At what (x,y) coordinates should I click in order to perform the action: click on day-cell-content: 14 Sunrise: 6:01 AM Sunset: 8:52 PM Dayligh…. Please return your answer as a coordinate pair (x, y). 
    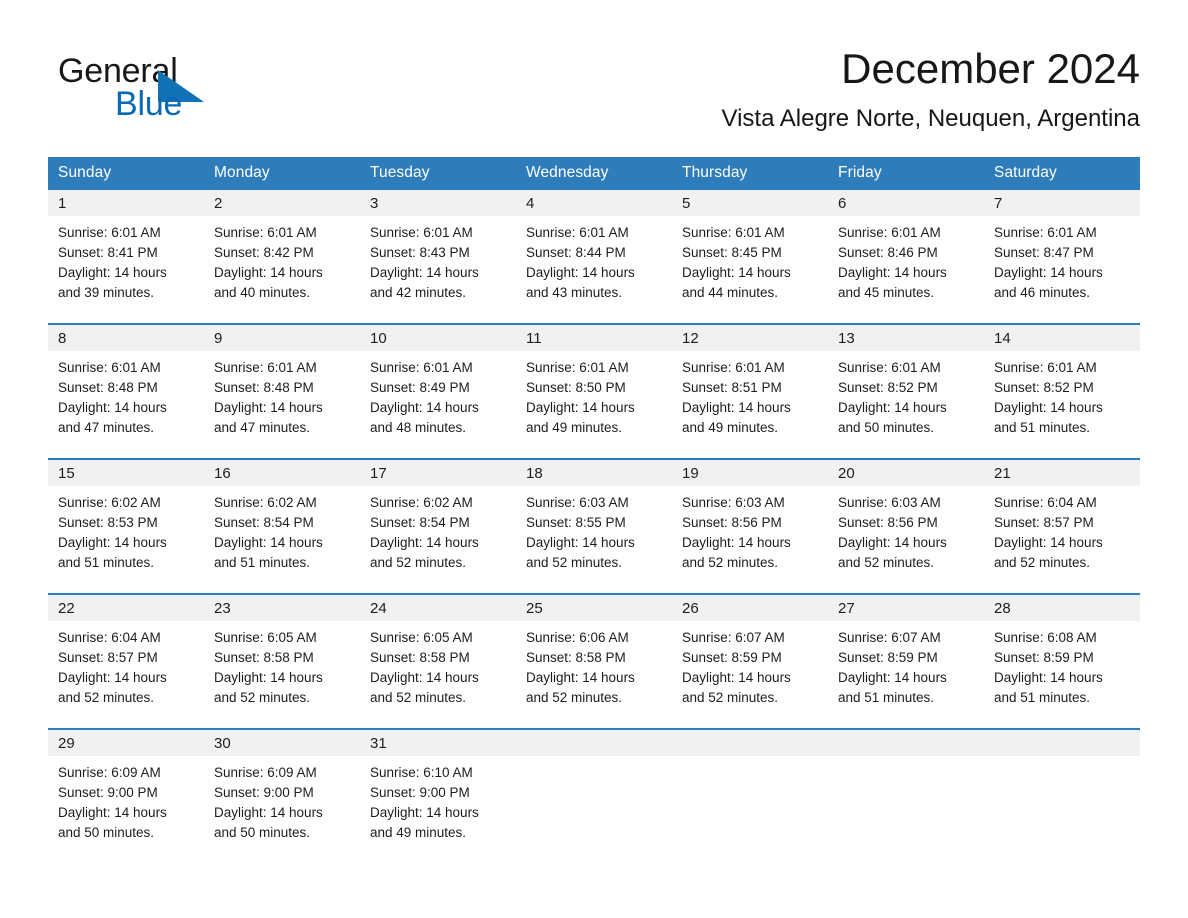
    Looking at the image, I should click on (1062, 391).